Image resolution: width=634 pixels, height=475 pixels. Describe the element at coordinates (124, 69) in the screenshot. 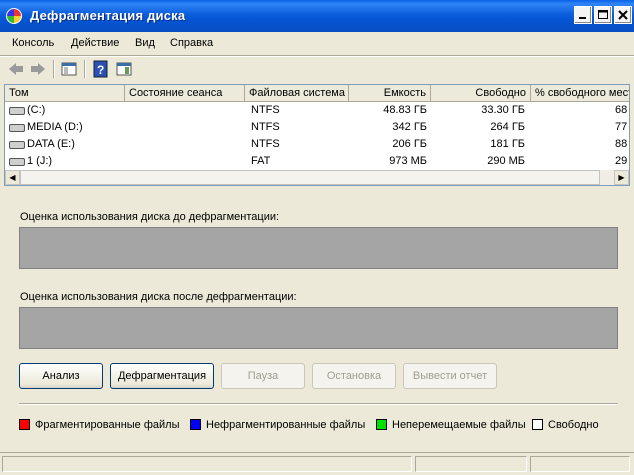

I see `console-window-icon` at that location.